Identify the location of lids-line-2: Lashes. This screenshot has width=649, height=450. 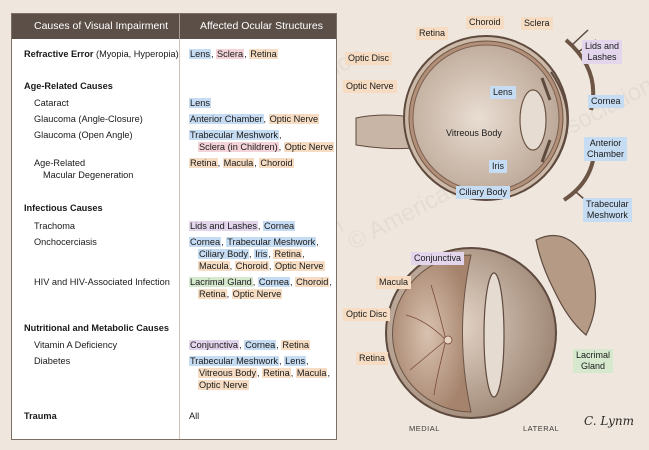
(602, 57).